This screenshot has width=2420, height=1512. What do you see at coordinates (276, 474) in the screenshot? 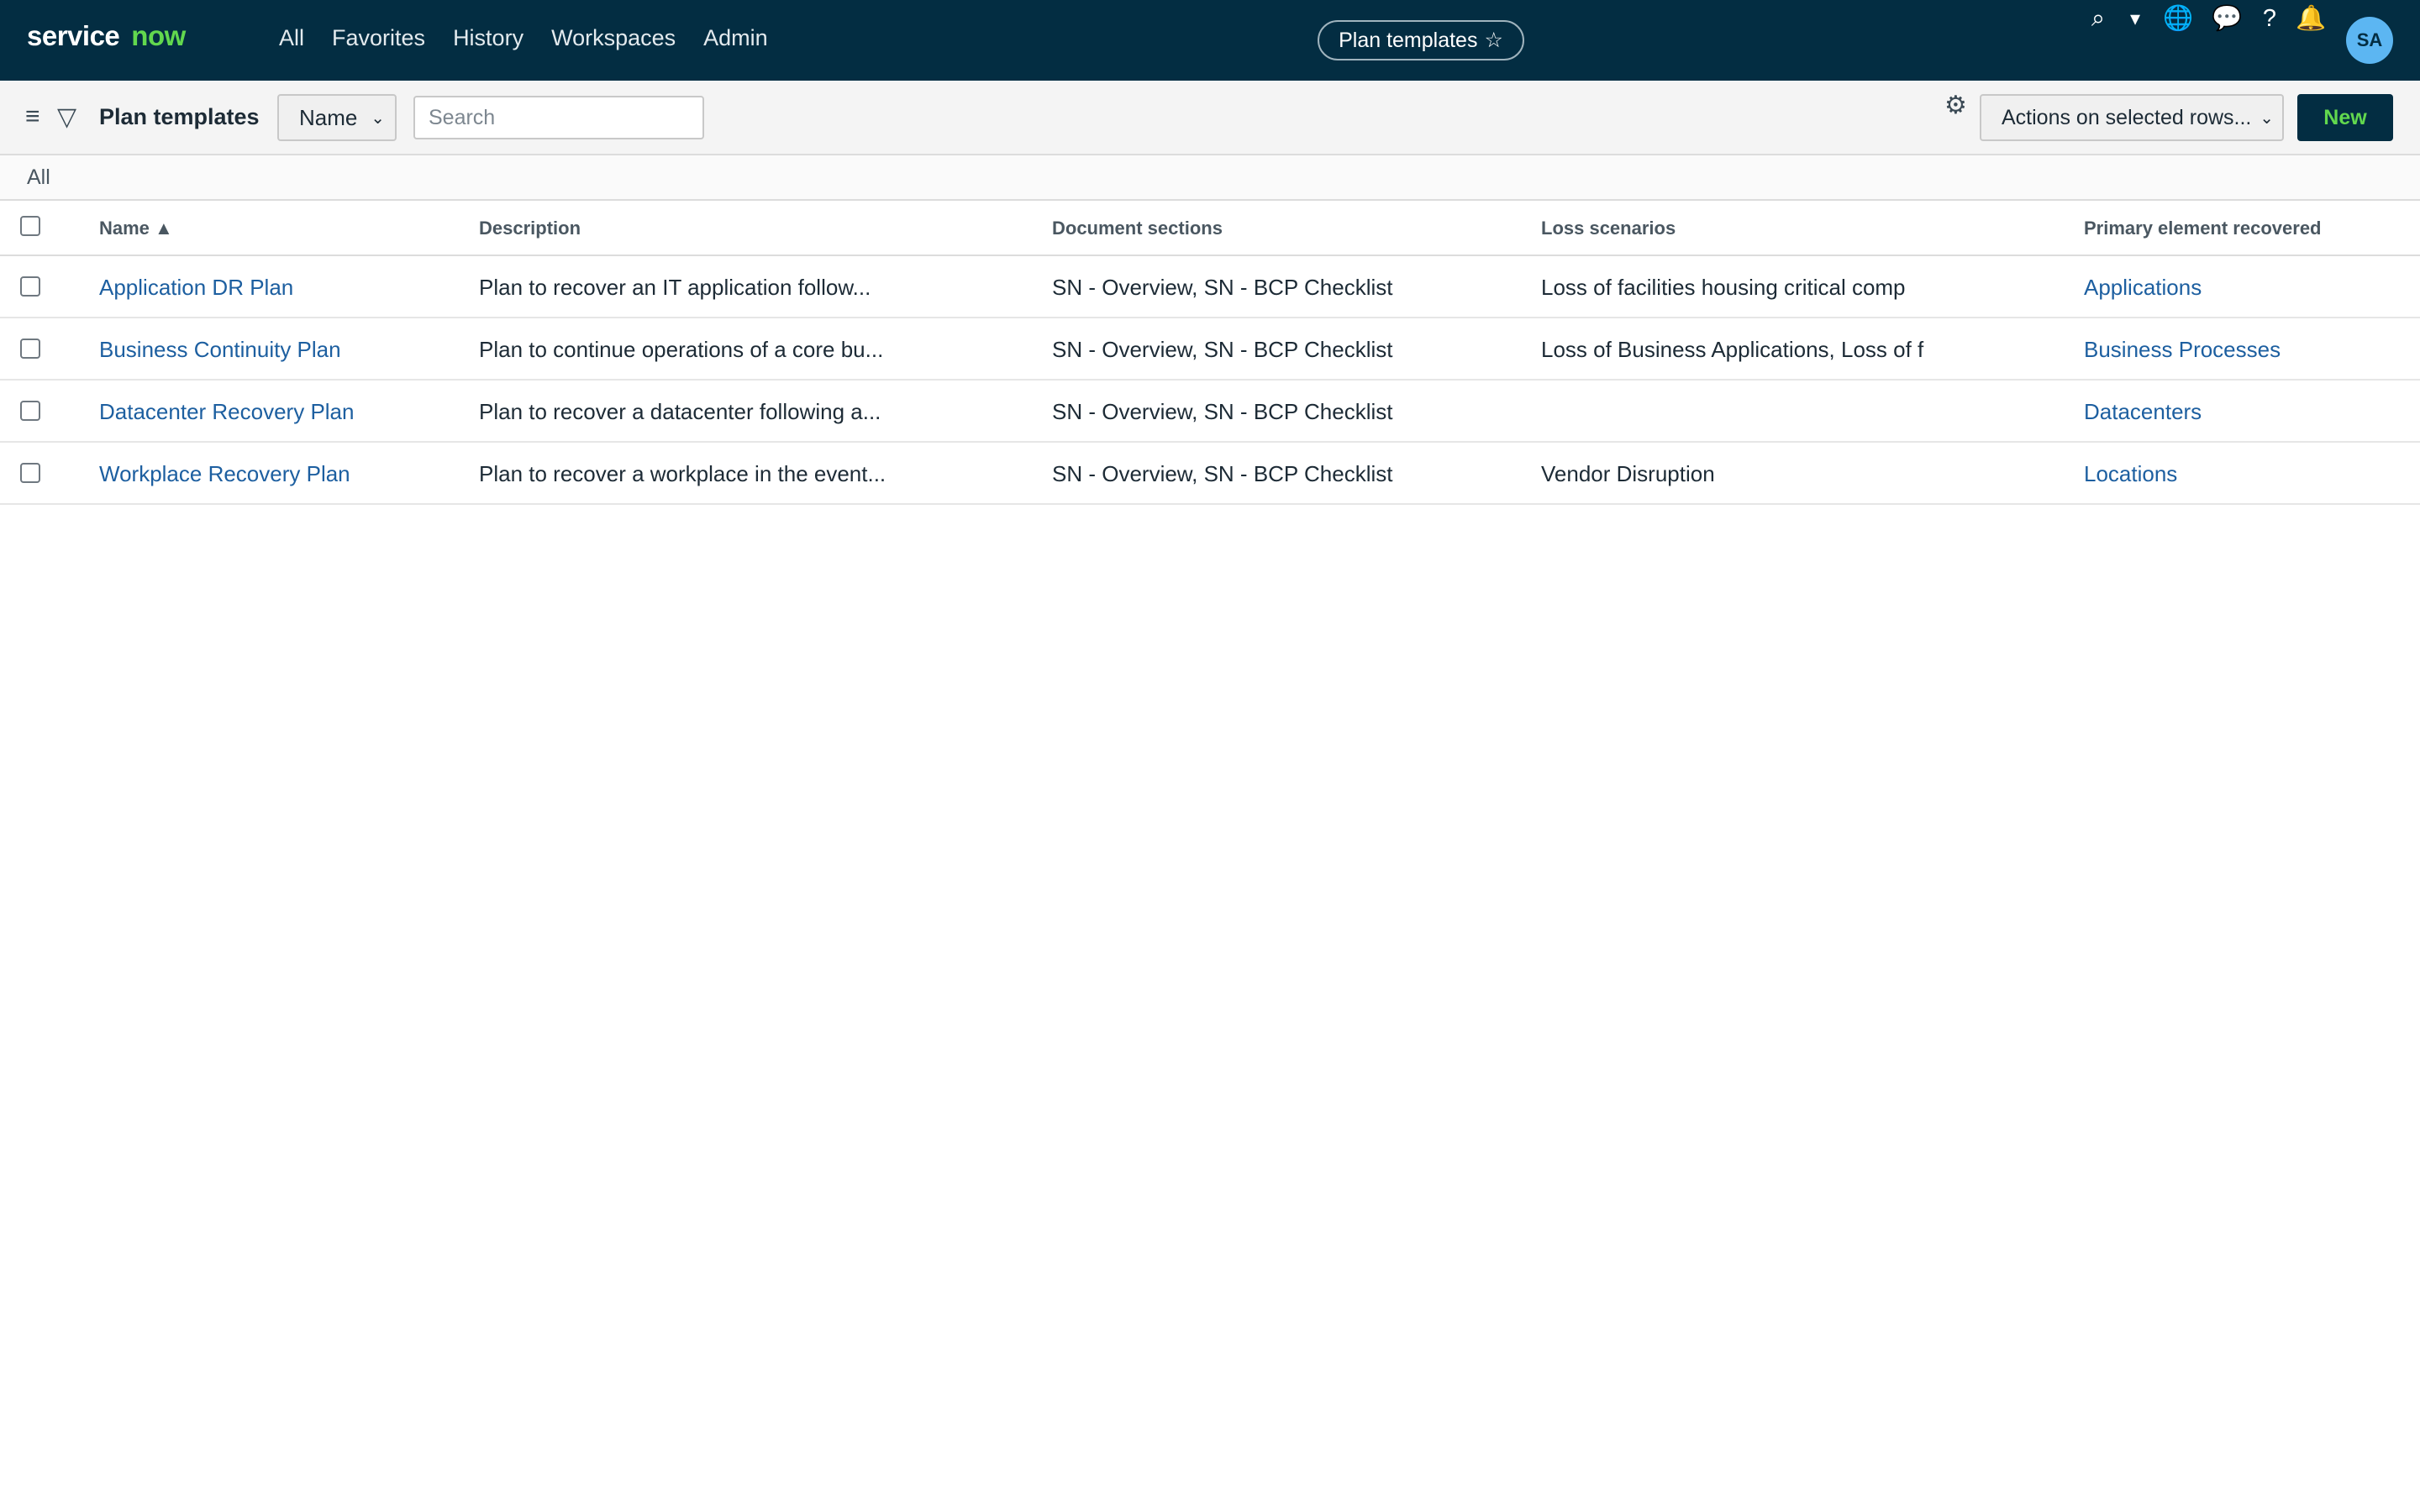
I see `row-name-link: Workplace Recovery Plan` at bounding box center [276, 474].